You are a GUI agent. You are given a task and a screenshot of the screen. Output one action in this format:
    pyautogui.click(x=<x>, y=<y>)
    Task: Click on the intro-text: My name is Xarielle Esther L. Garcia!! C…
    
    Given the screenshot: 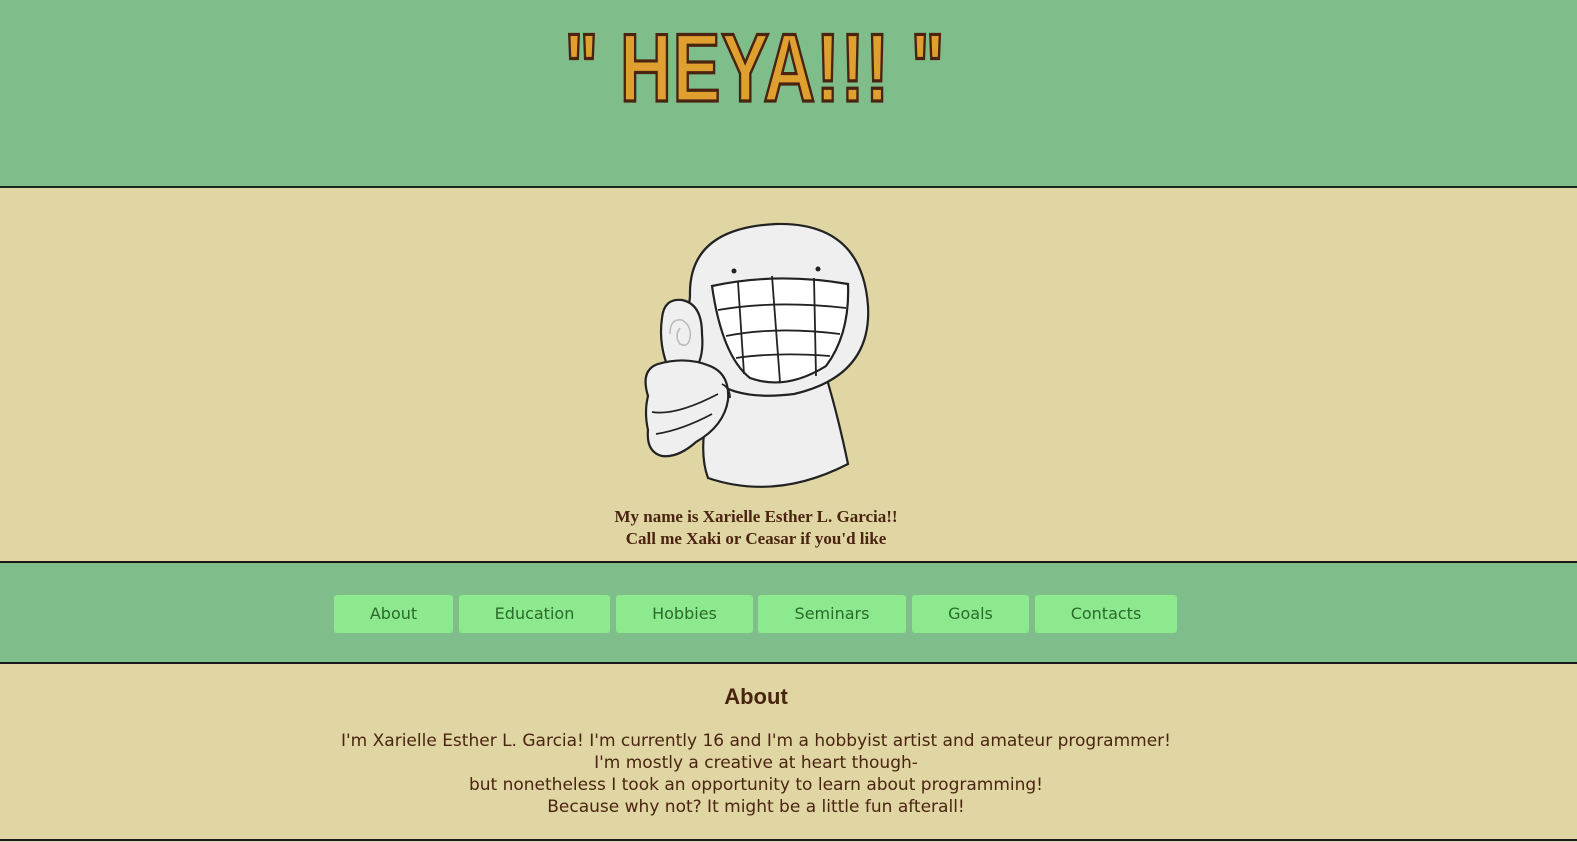 What is the action you would take?
    pyautogui.click(x=756, y=528)
    